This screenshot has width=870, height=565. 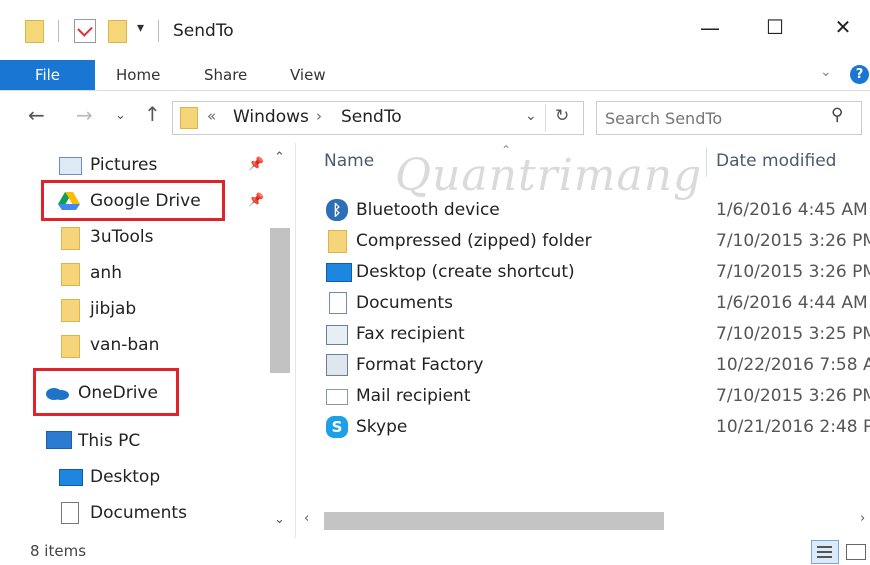 I want to click on maximize-button: ☐, so click(x=775, y=27).